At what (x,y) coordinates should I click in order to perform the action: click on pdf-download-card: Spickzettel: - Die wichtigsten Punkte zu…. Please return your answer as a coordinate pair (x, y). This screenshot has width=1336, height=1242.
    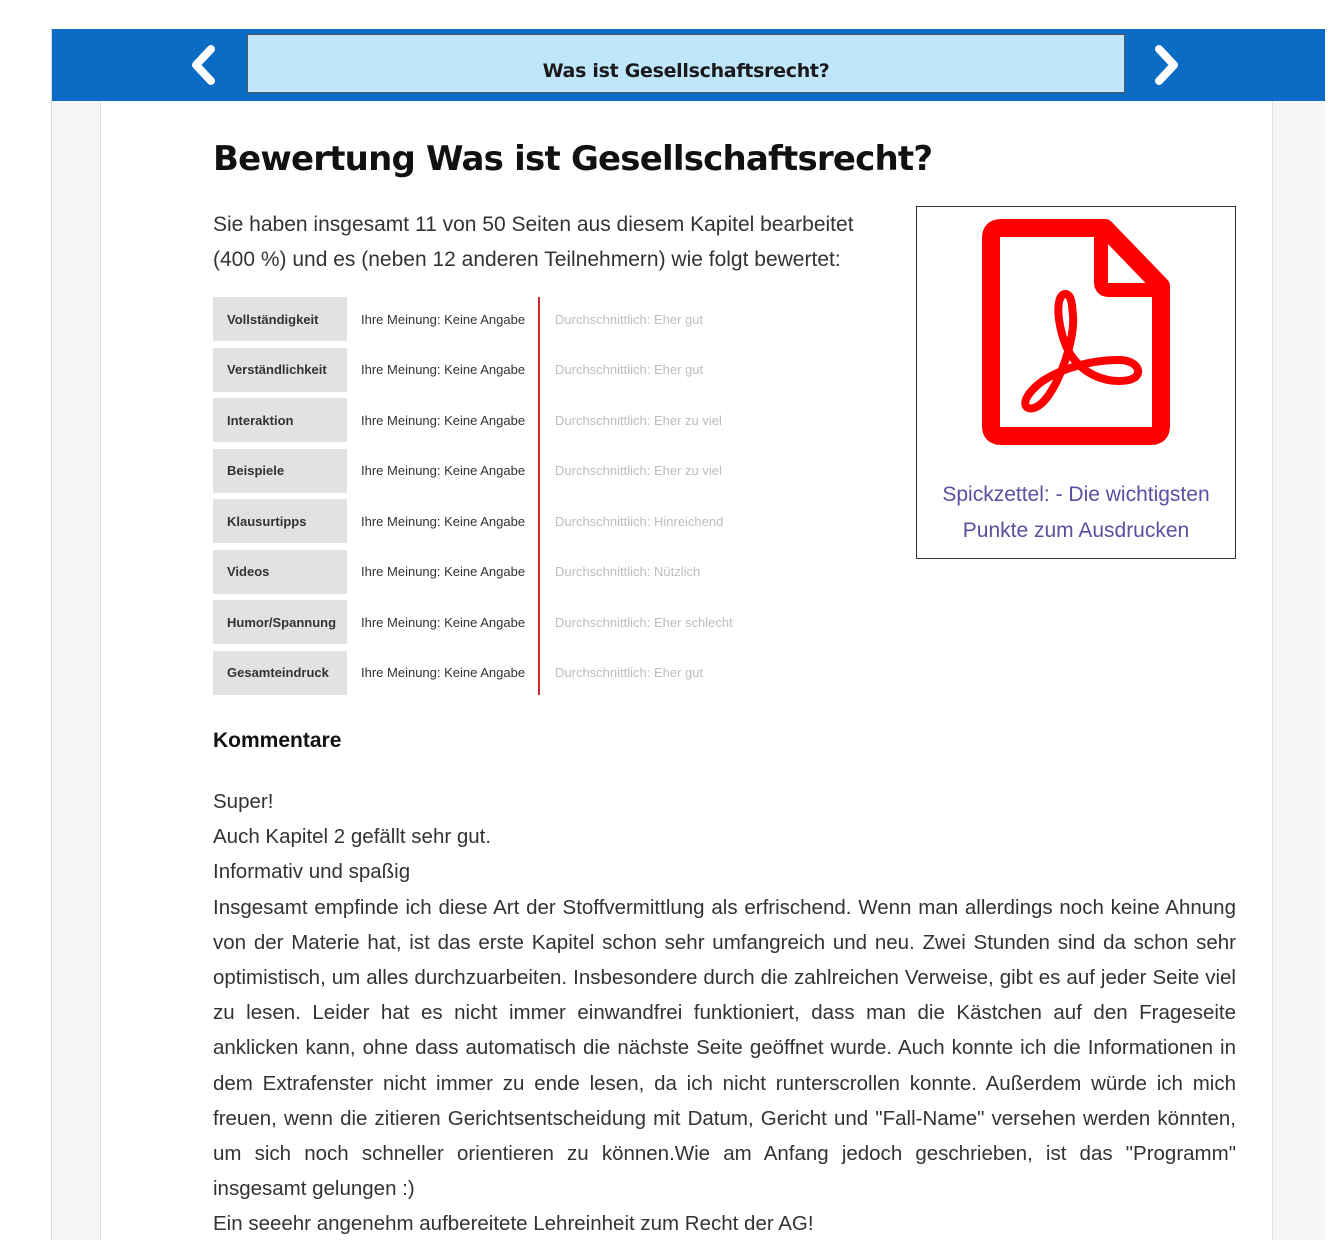
    Looking at the image, I should click on (1076, 382).